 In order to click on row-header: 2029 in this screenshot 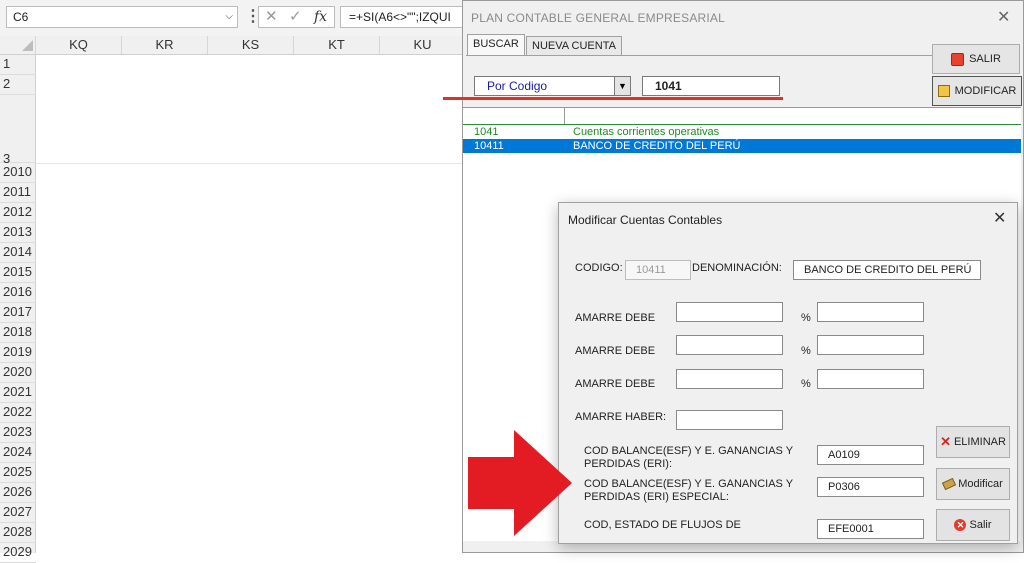, I will do `click(18, 553)`.